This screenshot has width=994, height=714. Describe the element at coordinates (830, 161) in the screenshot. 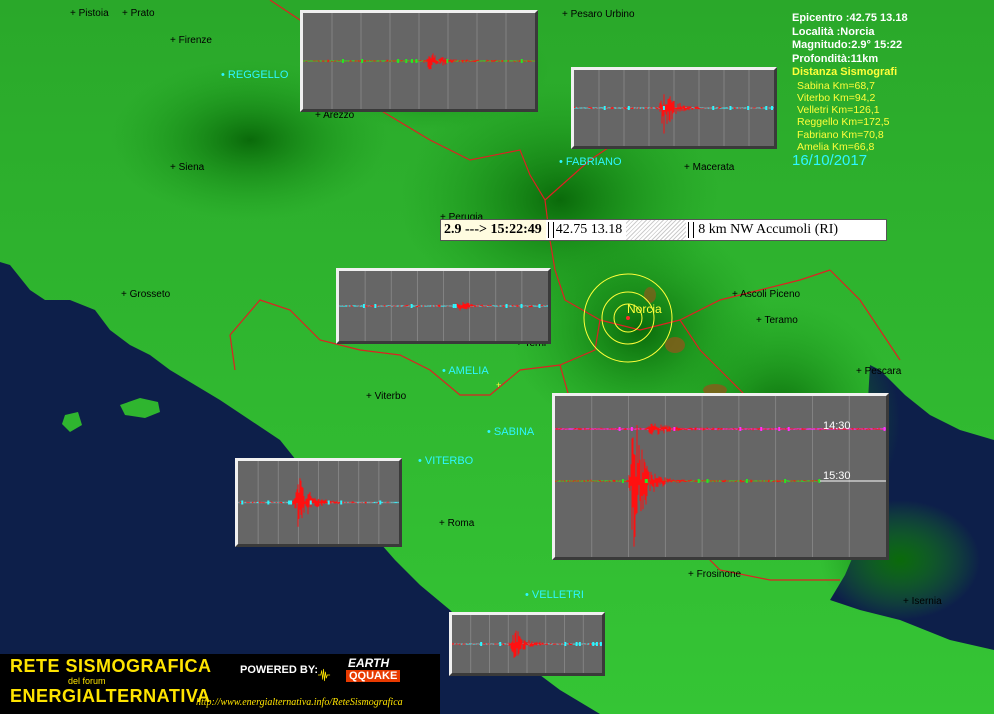

I see `date-text: 16/10/2017` at that location.